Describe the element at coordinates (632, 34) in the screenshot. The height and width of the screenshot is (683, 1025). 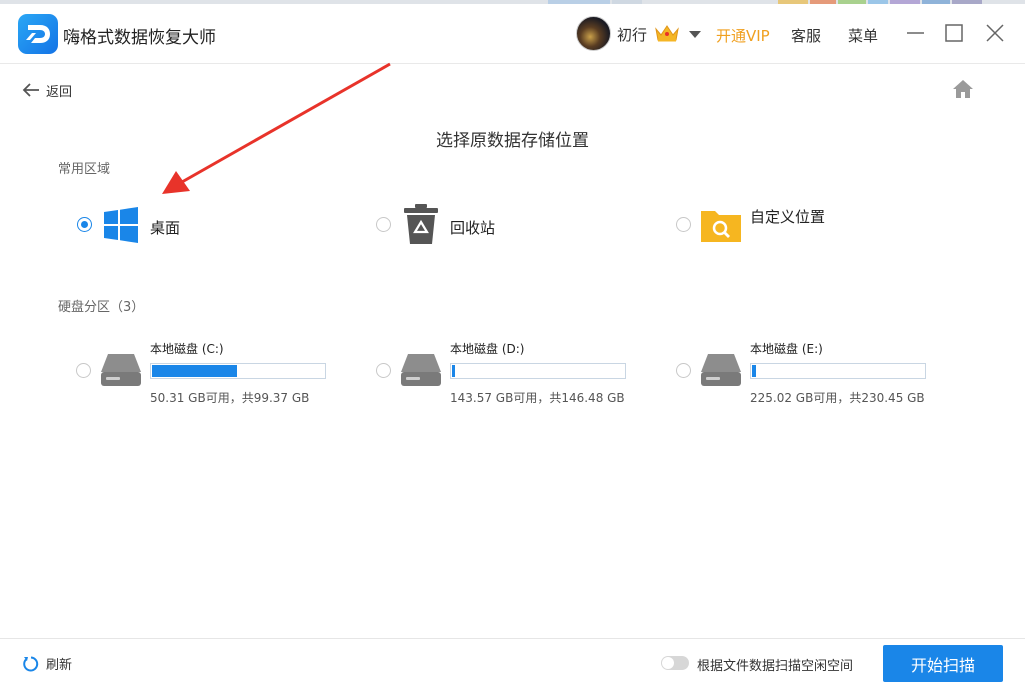
I see `username: 初行` at that location.